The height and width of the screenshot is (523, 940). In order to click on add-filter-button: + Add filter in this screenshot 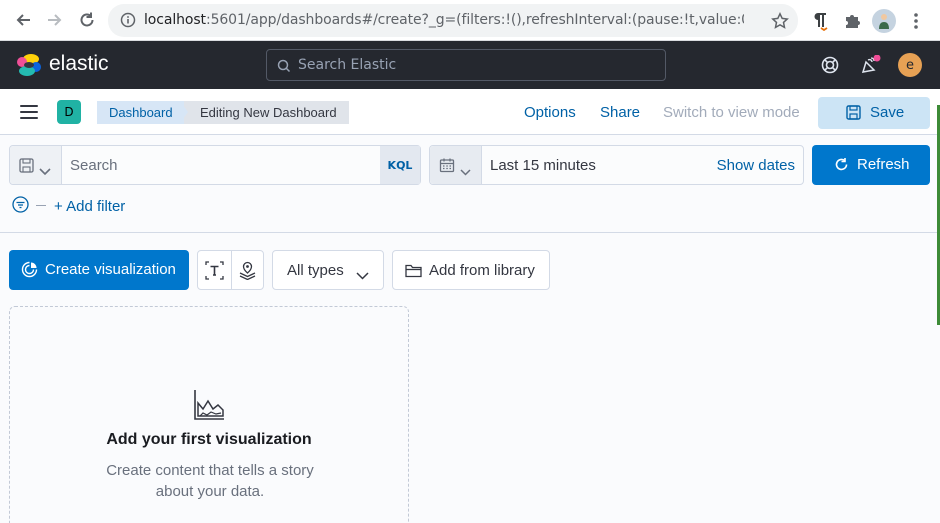, I will do `click(89, 206)`.